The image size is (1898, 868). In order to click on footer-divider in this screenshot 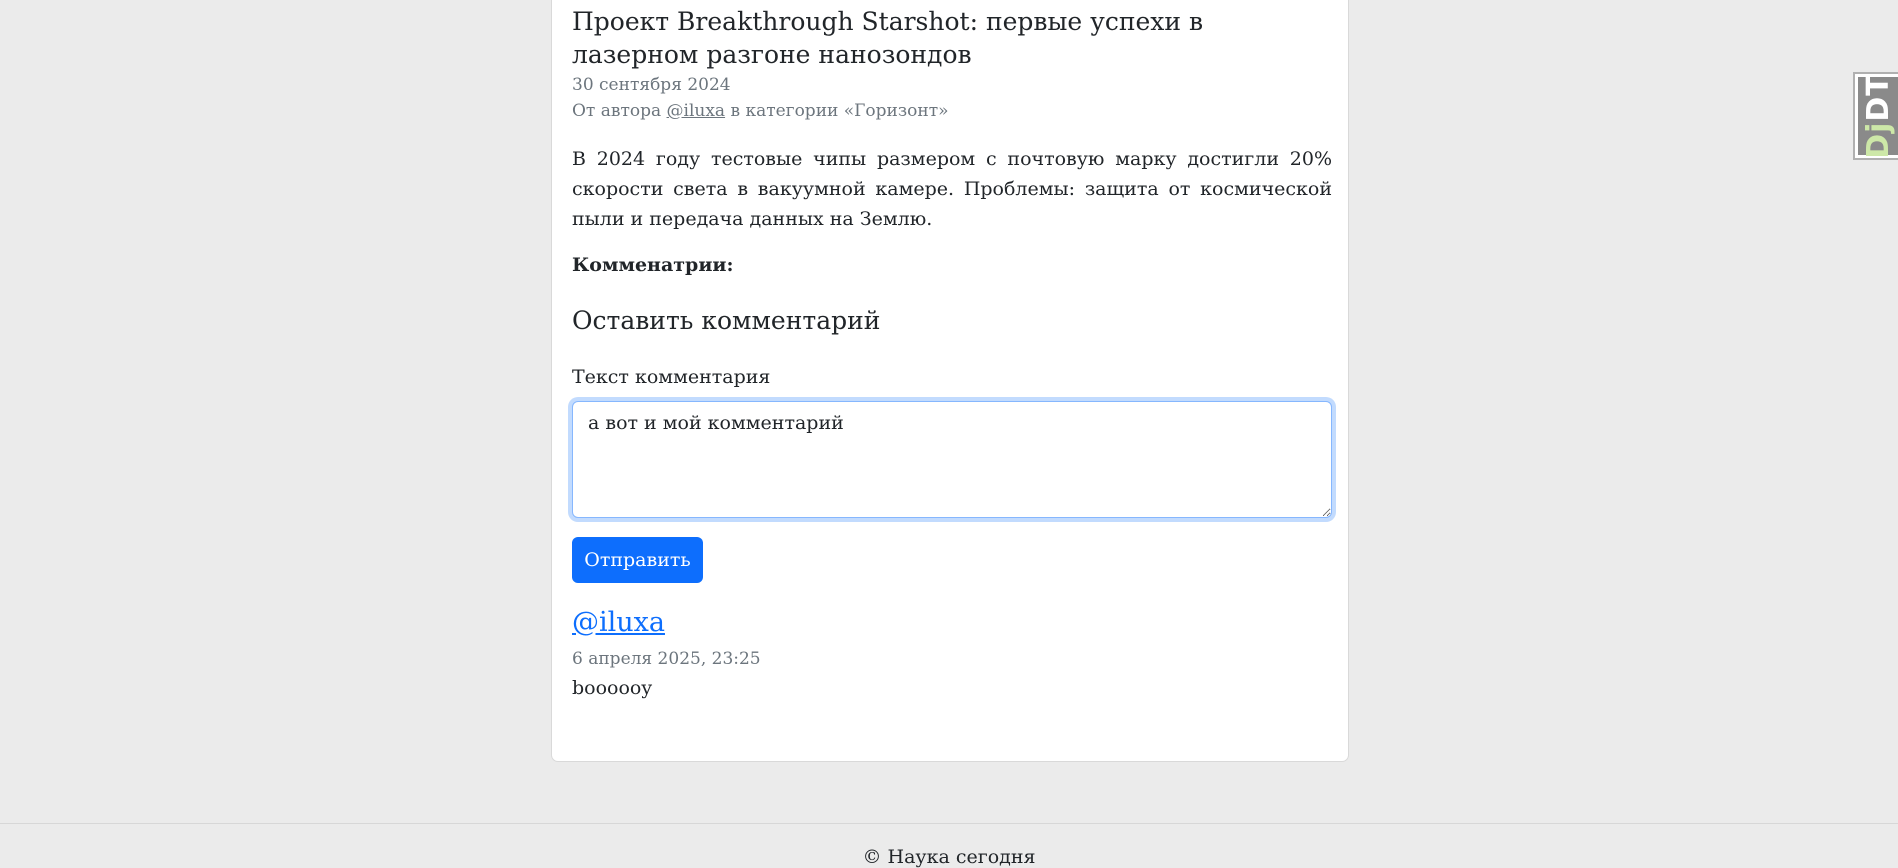, I will do `click(949, 823)`.